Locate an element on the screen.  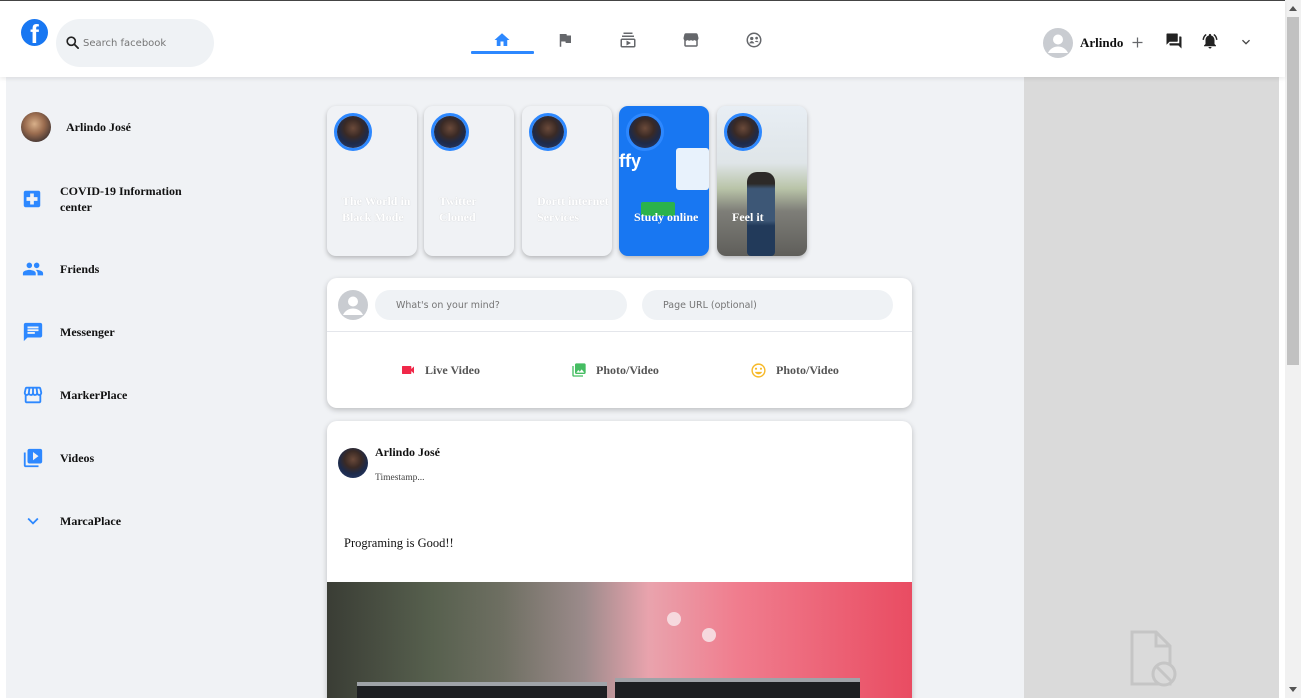
insert-emoticon-icon is located at coordinates (758, 370).